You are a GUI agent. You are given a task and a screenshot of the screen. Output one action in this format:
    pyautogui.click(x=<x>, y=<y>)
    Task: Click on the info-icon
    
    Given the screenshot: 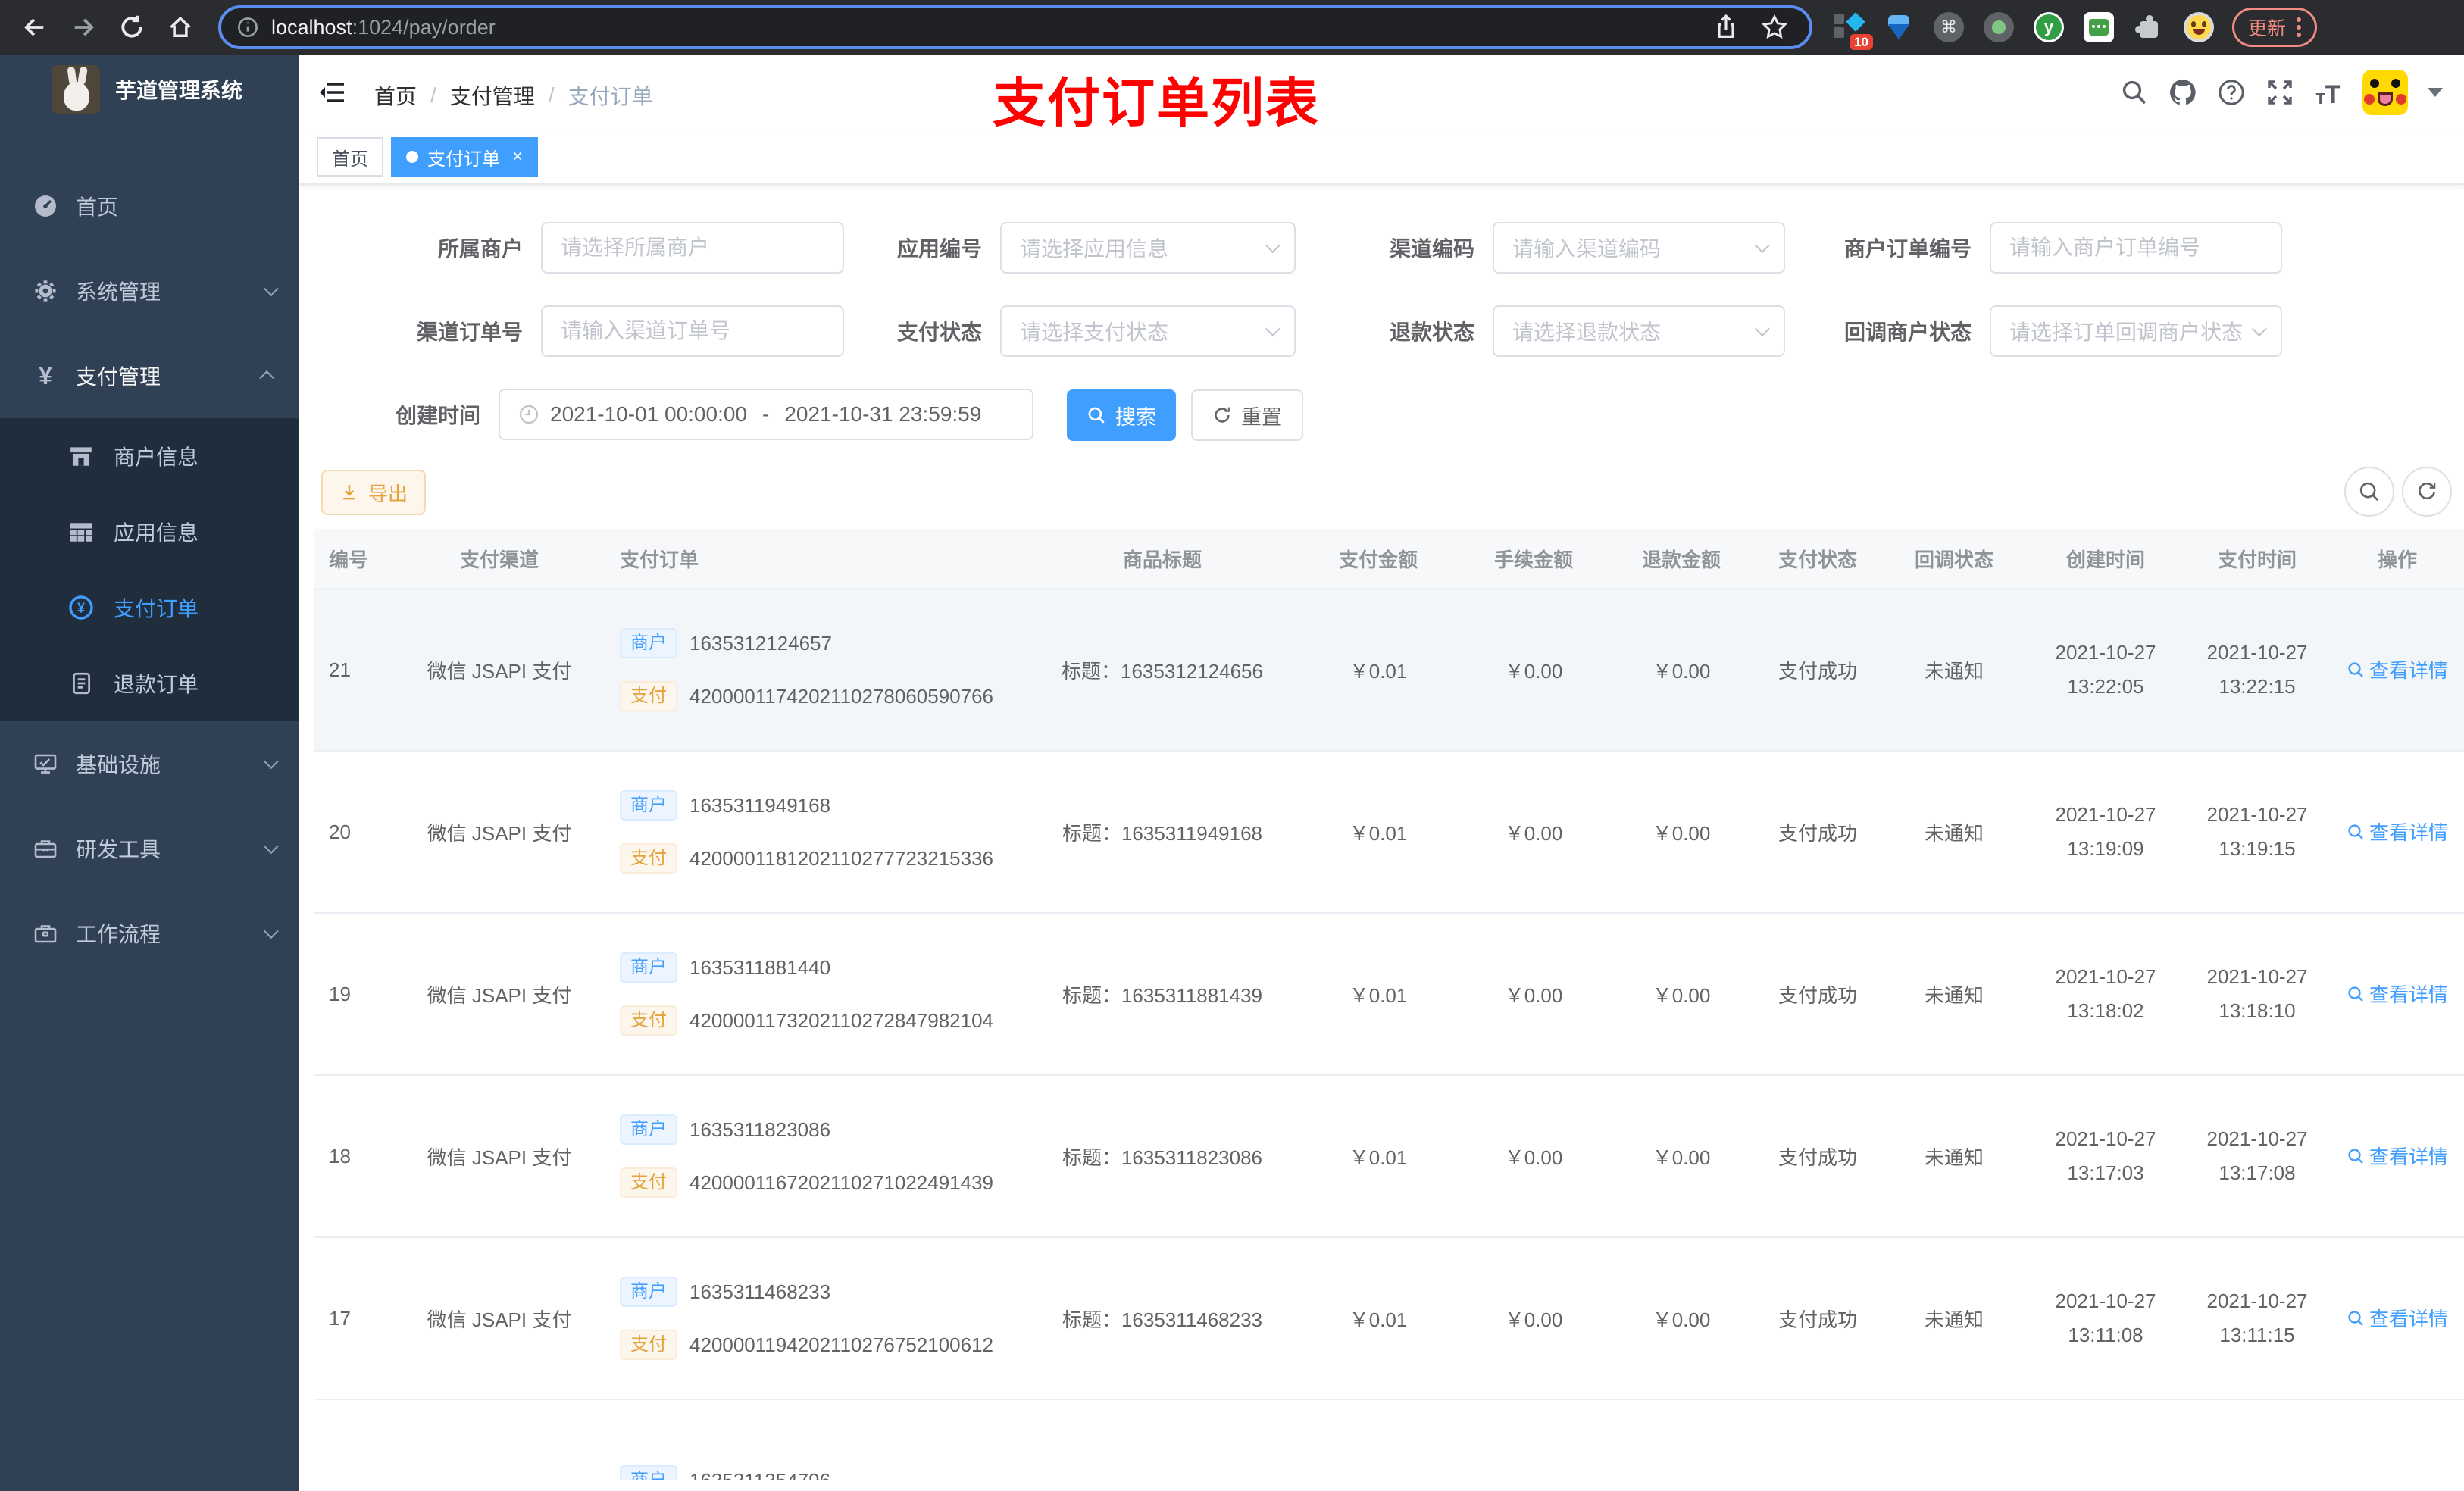 What is the action you would take?
    pyautogui.click(x=247, y=27)
    